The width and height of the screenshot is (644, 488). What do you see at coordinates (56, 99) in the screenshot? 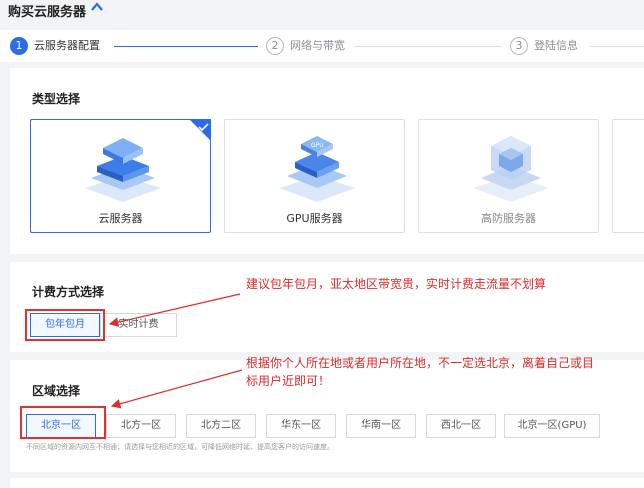
I see `type-section-title: 类型选择` at bounding box center [56, 99].